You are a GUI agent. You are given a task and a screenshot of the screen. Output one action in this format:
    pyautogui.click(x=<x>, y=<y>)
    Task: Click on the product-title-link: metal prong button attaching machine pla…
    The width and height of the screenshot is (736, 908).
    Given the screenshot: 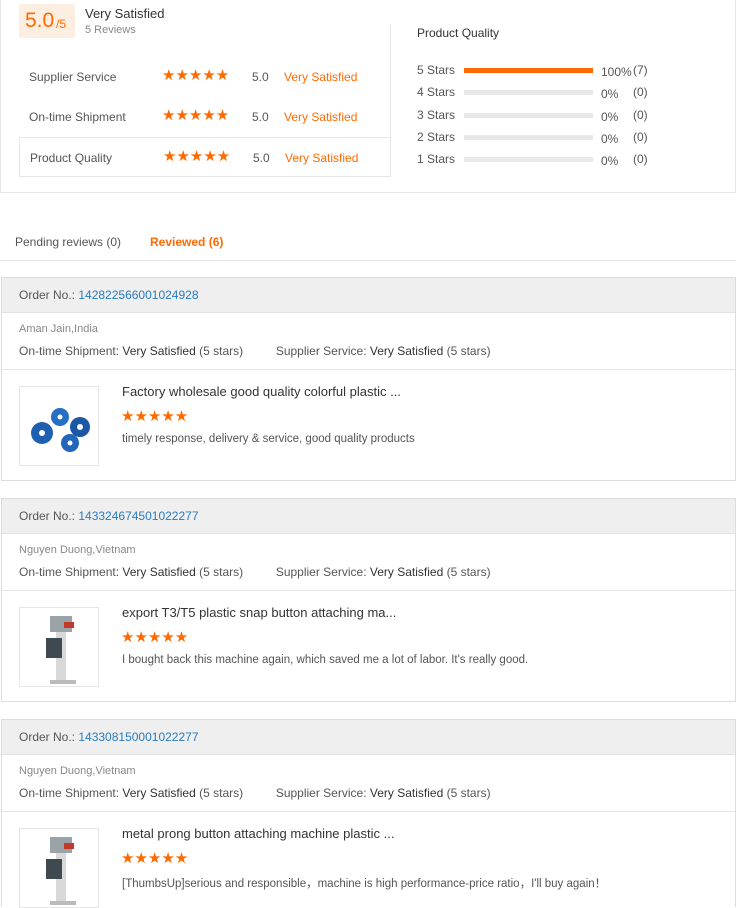 What is the action you would take?
    pyautogui.click(x=258, y=833)
    